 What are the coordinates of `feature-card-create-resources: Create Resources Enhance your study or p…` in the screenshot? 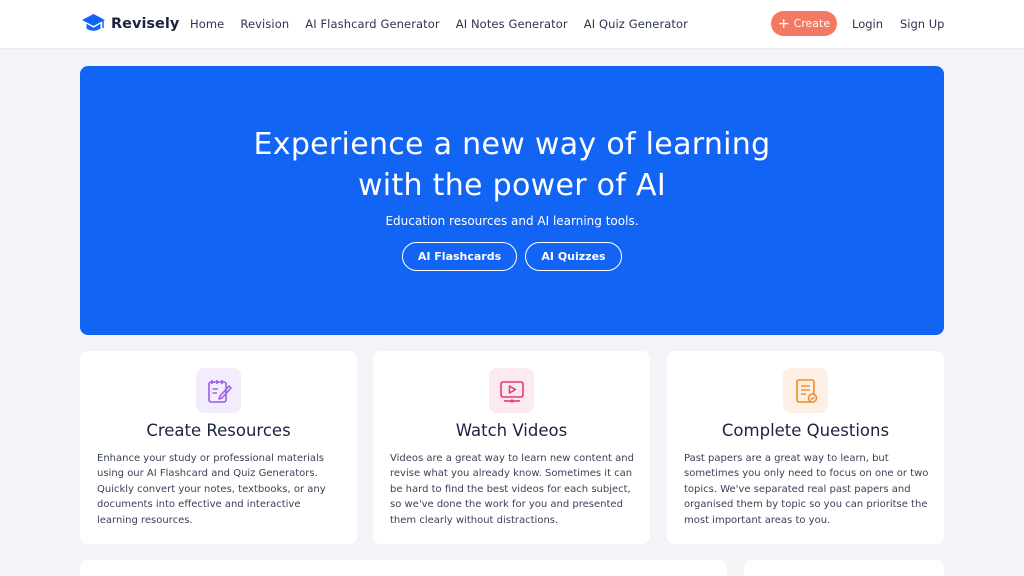 It's located at (218, 447).